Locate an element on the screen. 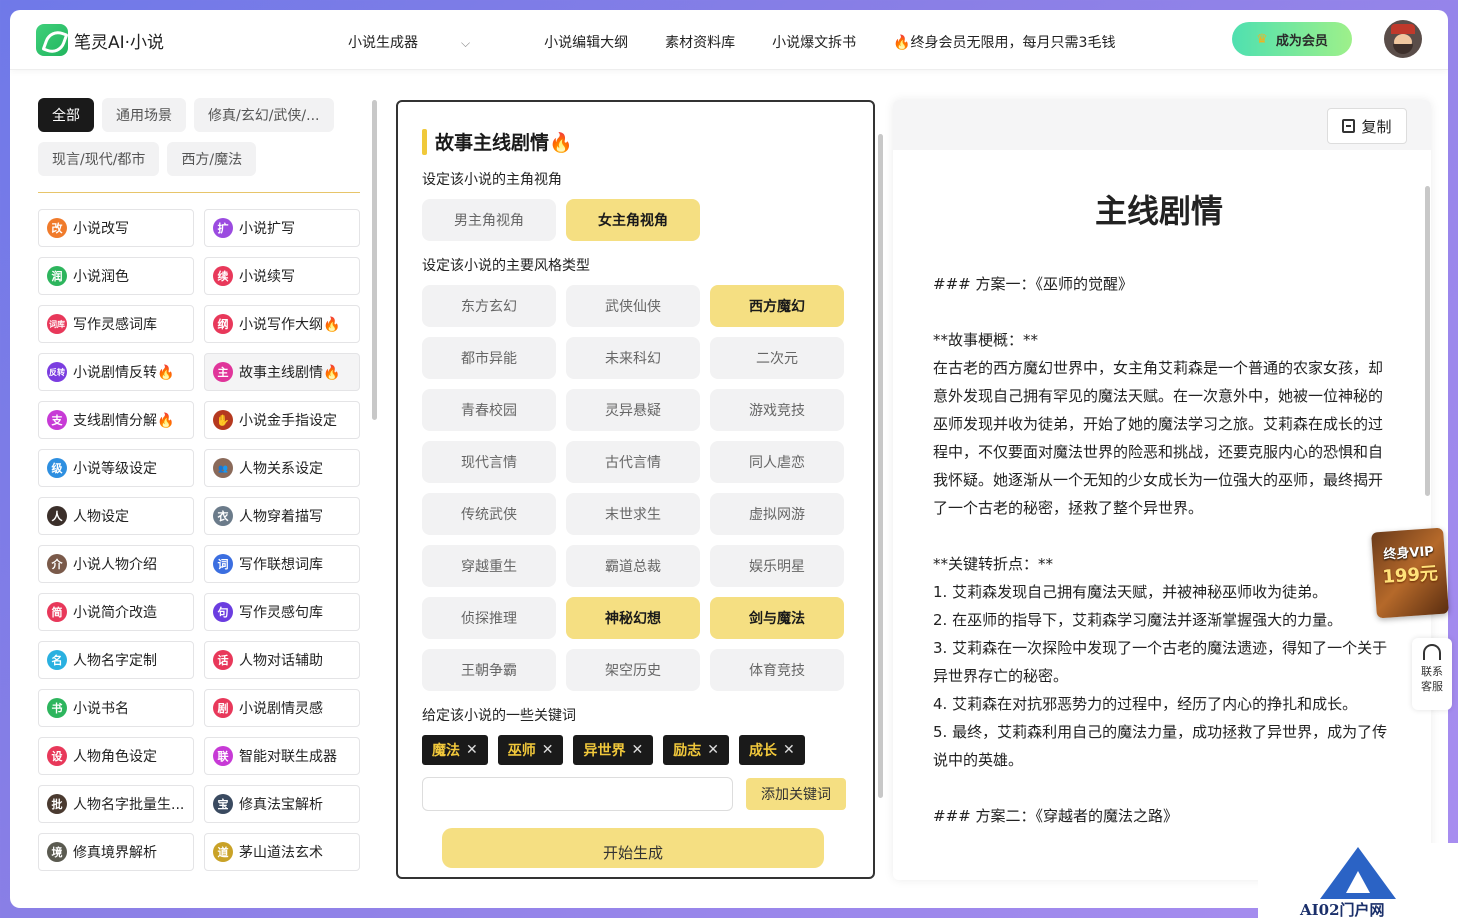 This screenshot has height=918, width=1458. tool-item: 反转 小说剧情反转🔥 is located at coordinates (116, 372).